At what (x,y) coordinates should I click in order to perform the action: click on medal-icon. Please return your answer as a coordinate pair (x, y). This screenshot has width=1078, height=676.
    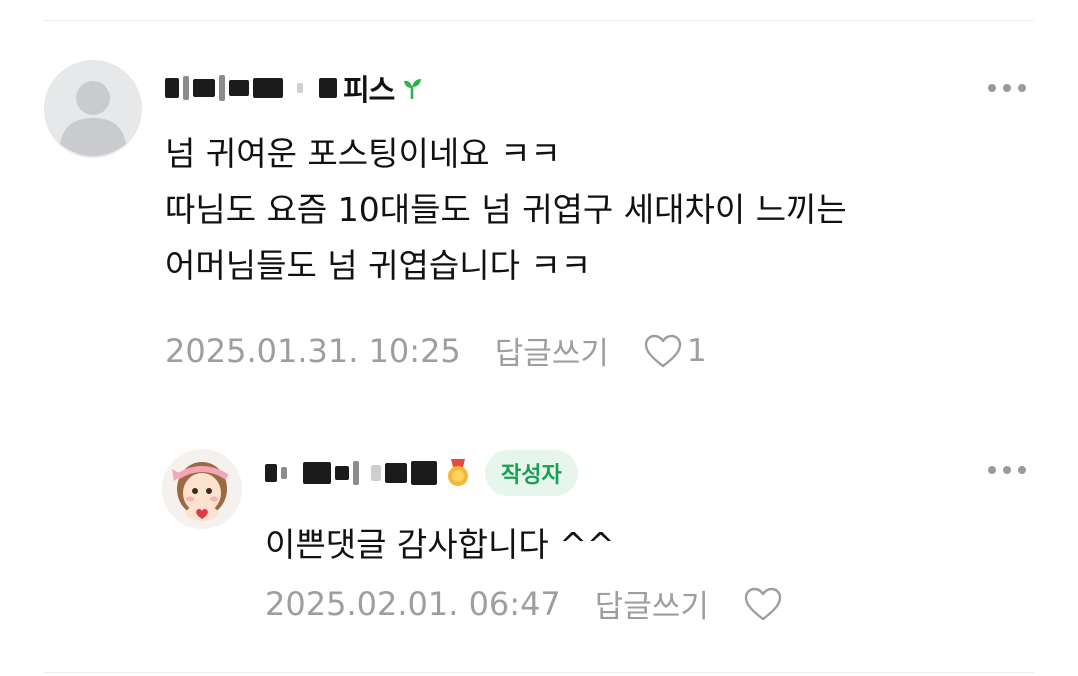
    Looking at the image, I should click on (458, 473).